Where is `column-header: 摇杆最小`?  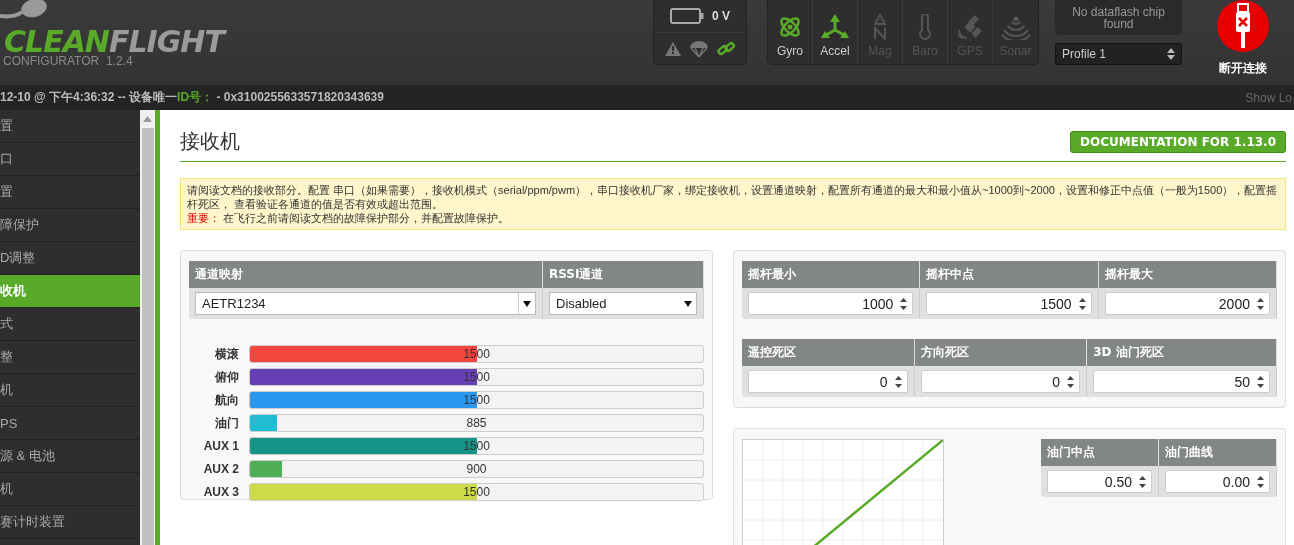 column-header: 摇杆最小 is located at coordinates (831, 274).